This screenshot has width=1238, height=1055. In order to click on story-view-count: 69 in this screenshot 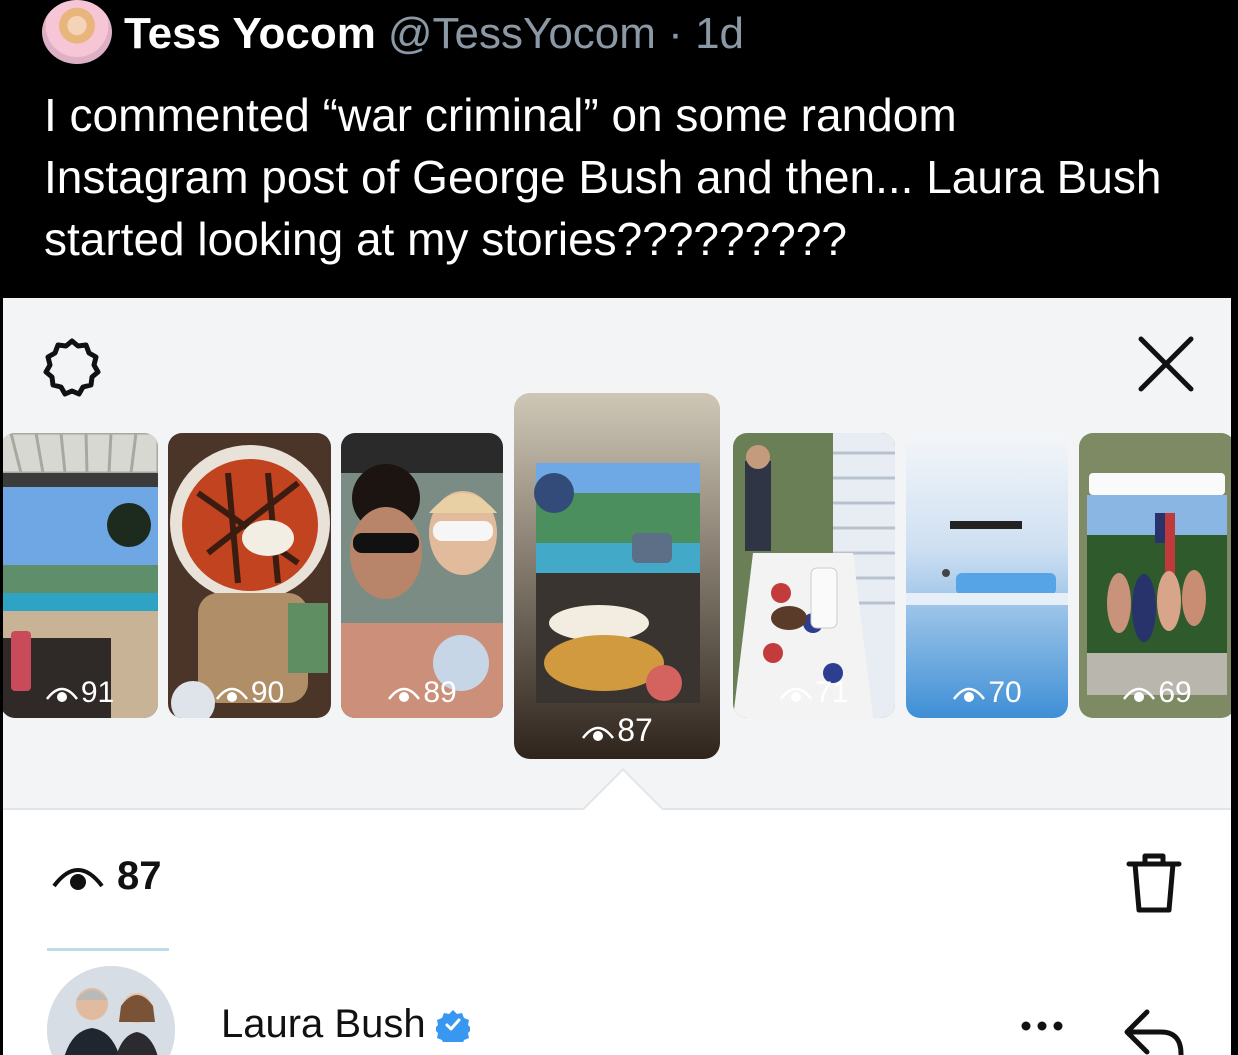, I will do `click(1175, 692)`.